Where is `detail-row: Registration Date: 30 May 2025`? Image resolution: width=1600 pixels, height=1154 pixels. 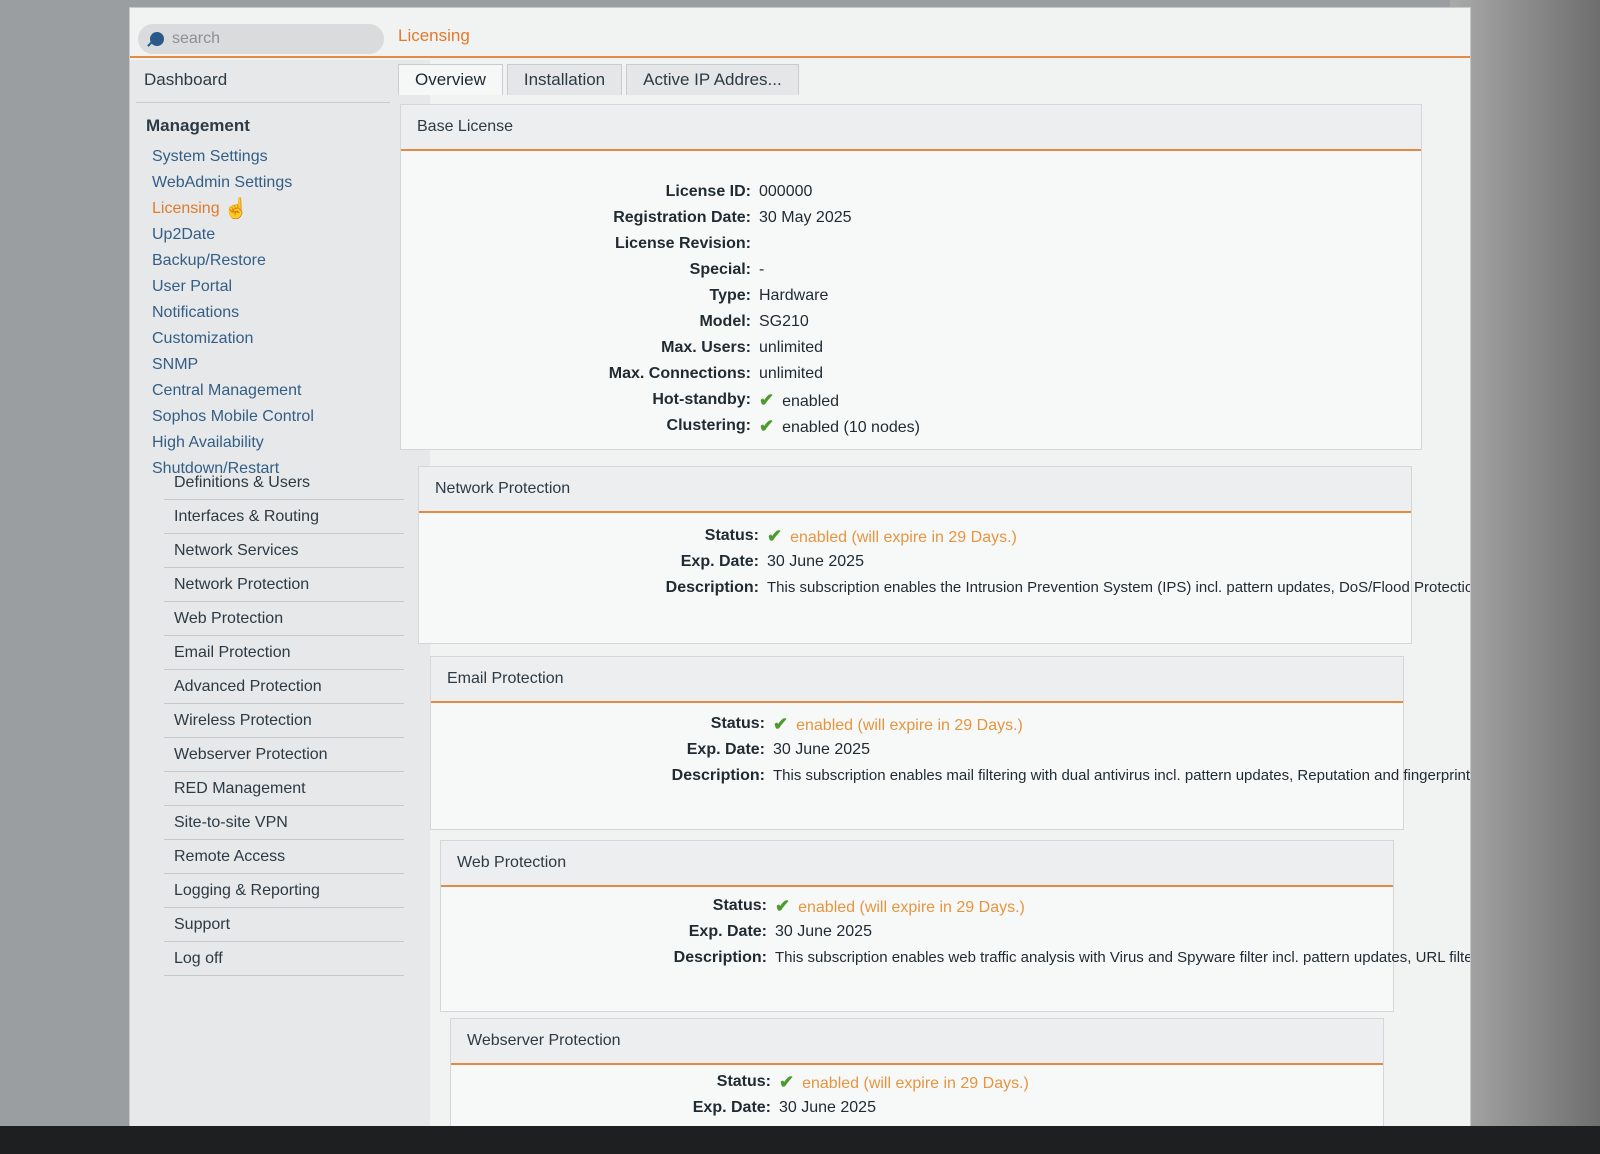 detail-row: Registration Date: 30 May 2025 is located at coordinates (700, 218).